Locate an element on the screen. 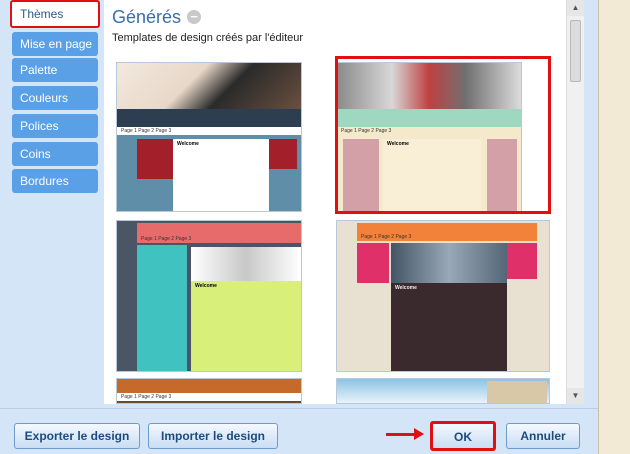  ok-button: OK is located at coordinates (463, 436).